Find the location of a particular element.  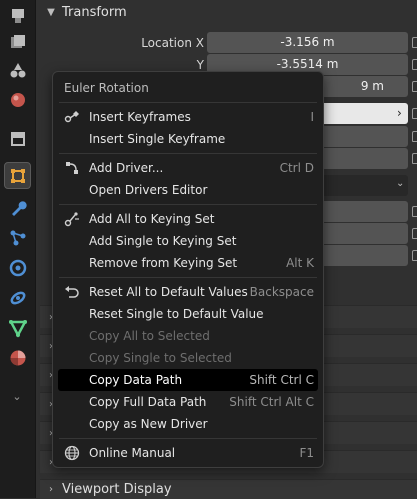

menu-title: Euler Rotation is located at coordinates (106, 88).